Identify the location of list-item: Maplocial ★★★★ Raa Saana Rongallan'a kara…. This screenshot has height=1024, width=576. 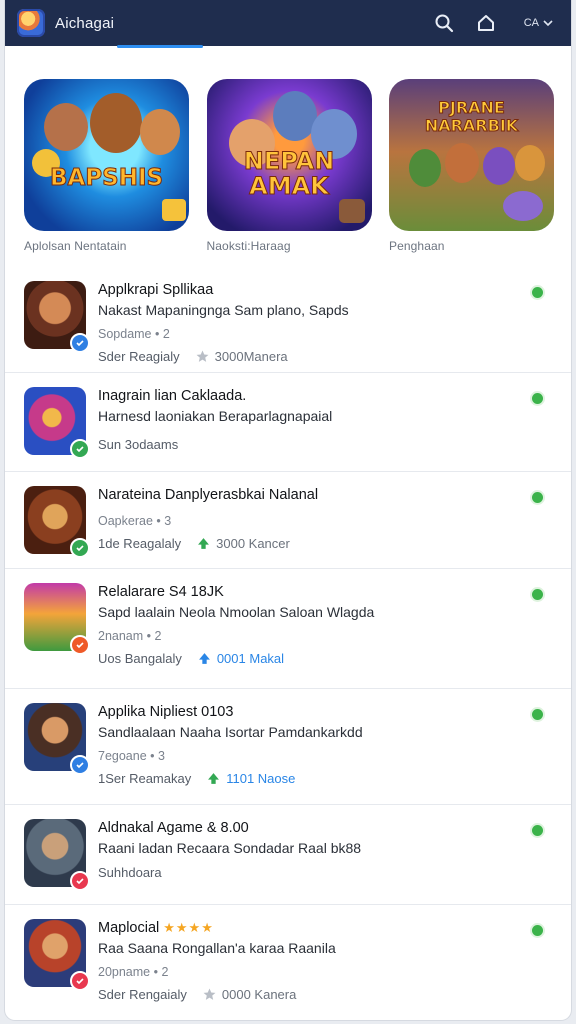
(288, 960).